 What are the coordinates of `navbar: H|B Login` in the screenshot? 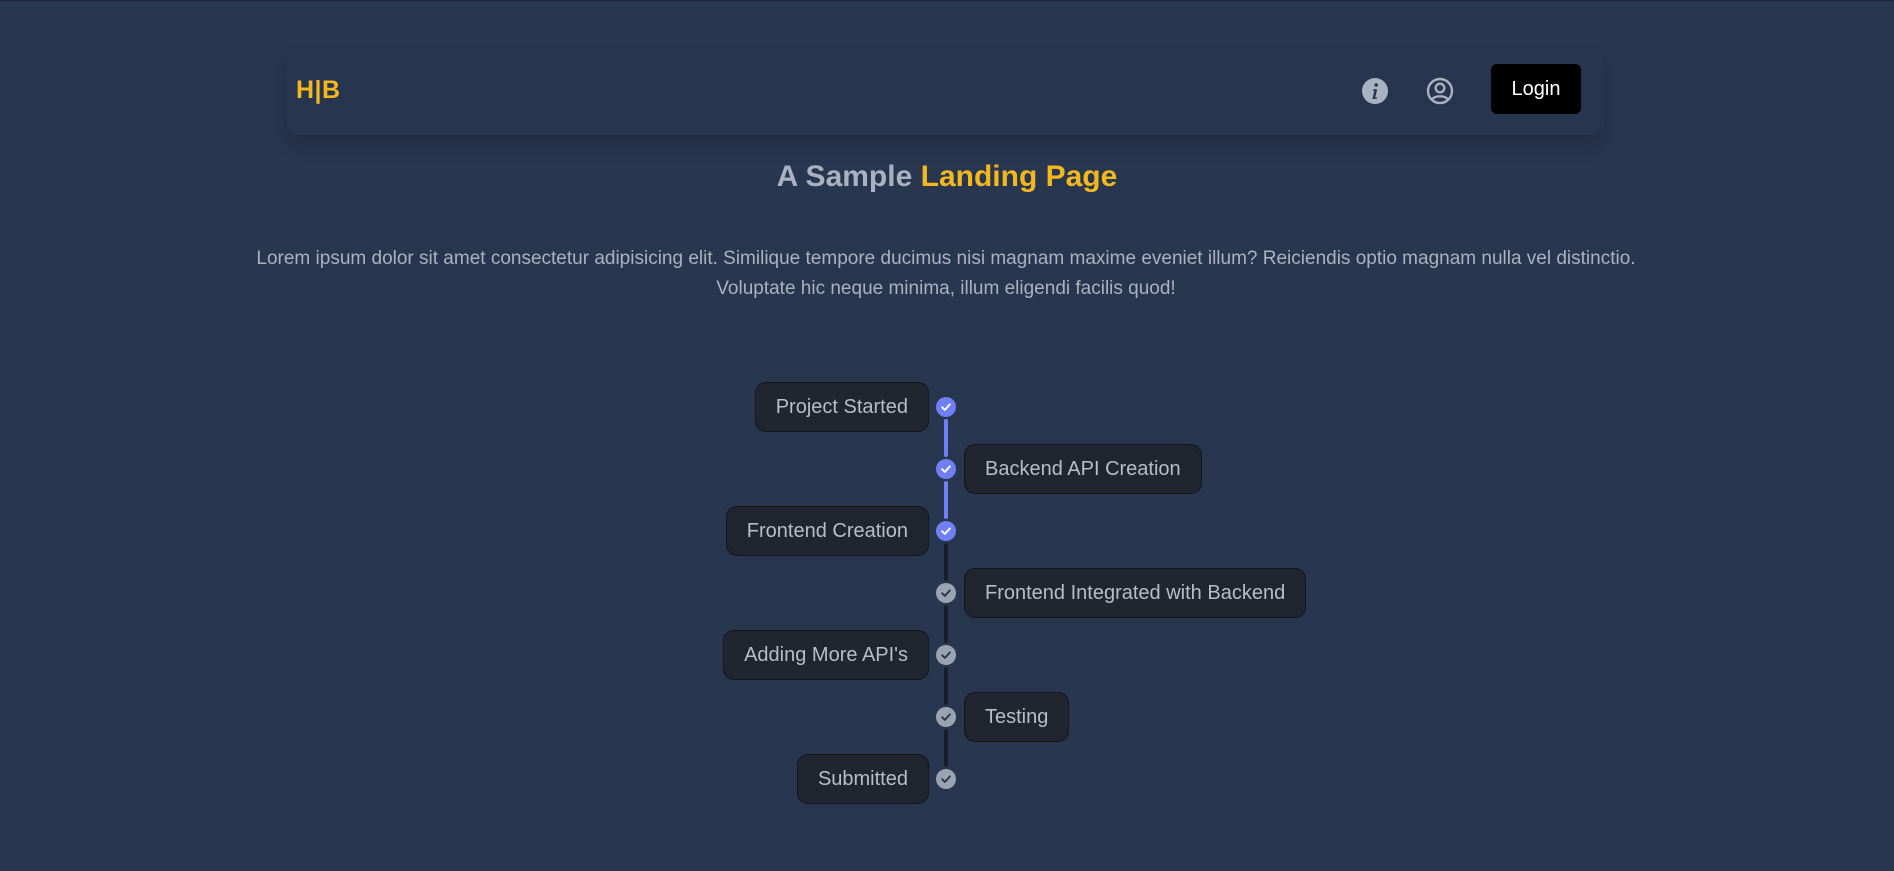 It's located at (945, 92).